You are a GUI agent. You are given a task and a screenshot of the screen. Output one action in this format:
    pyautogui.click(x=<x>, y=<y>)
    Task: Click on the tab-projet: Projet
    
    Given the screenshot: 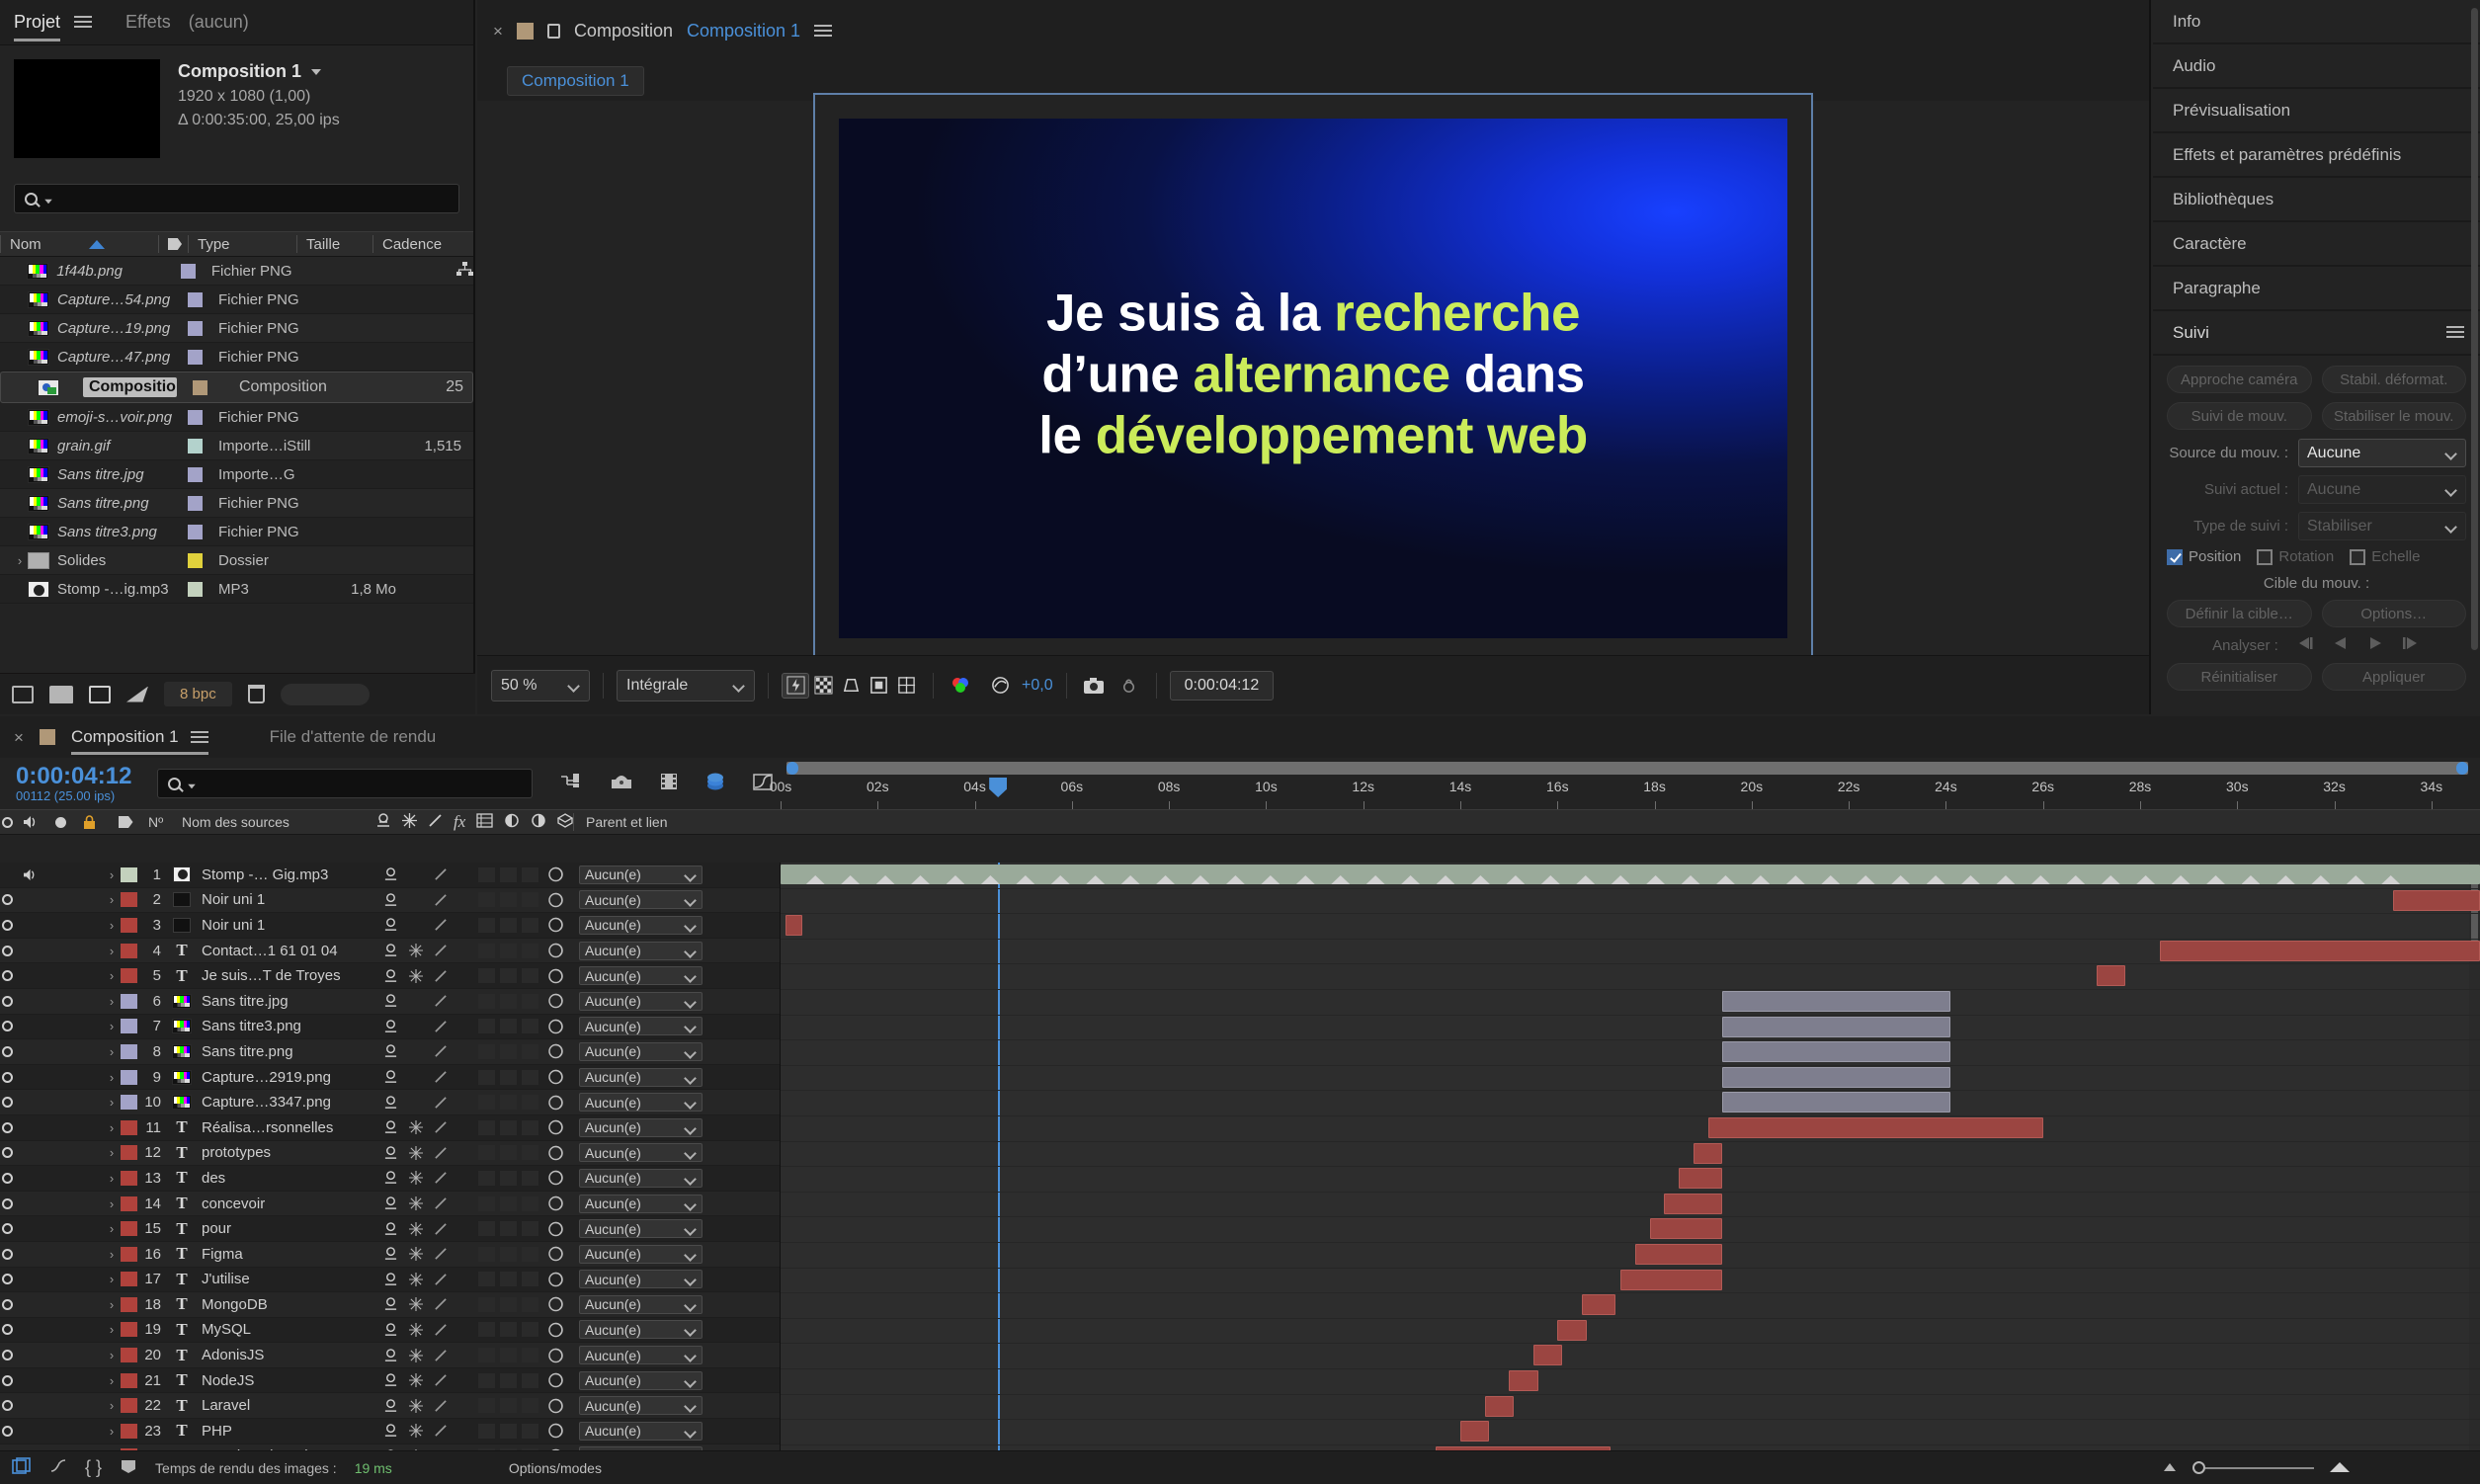 What is the action you would take?
    pyautogui.click(x=38, y=22)
    